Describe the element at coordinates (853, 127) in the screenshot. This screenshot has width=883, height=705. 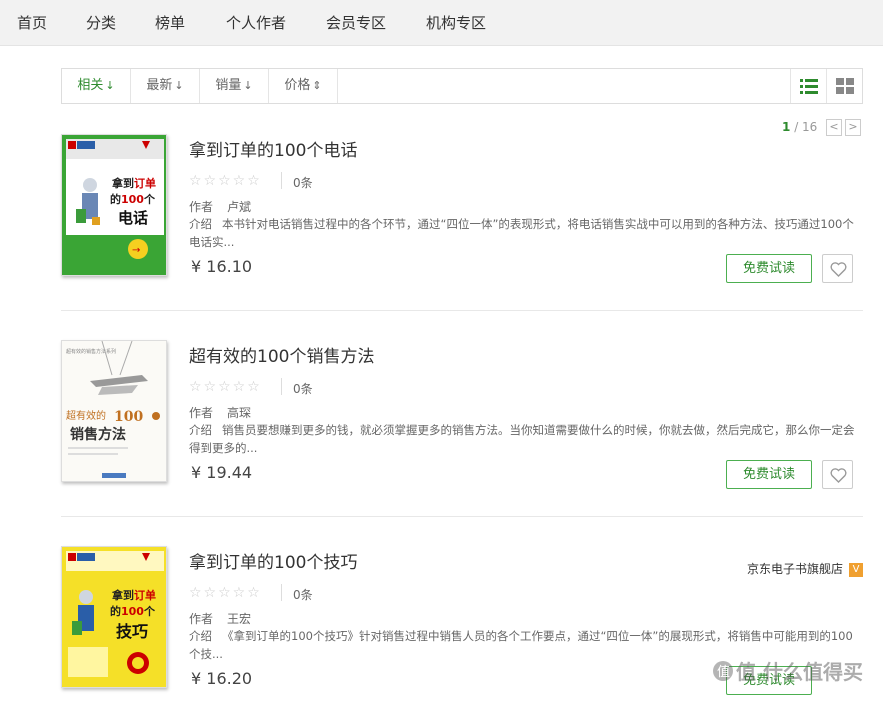
I see `pager-next-button: >` at that location.